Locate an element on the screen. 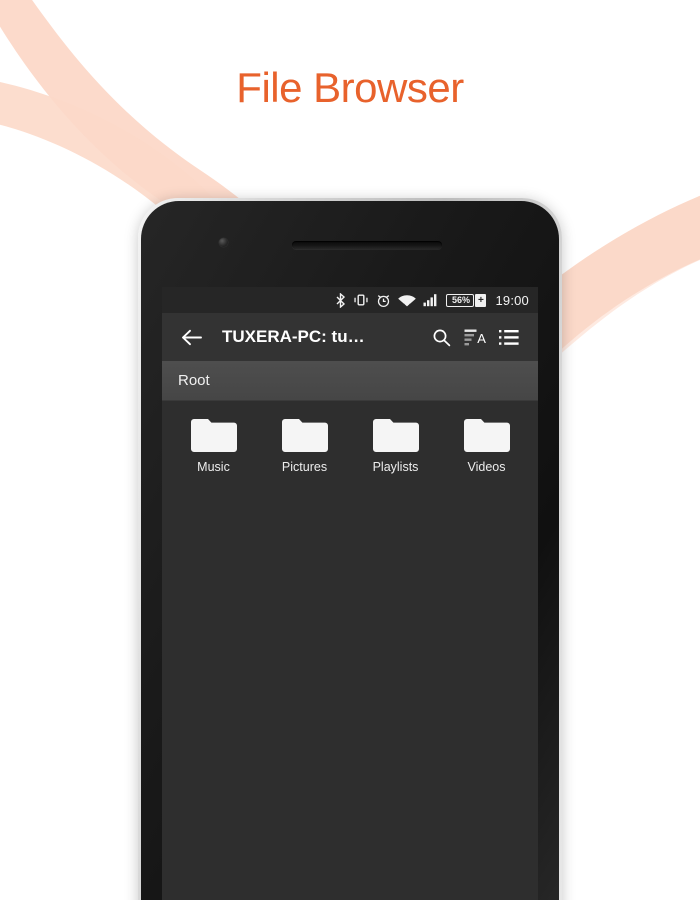 This screenshot has height=900, width=700. breadcrumb-label: Root is located at coordinates (194, 380).